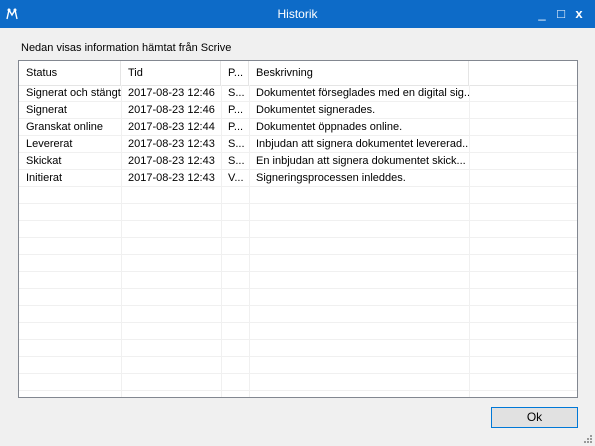  I want to click on title-bar: Historik _ □ x, so click(297, 14).